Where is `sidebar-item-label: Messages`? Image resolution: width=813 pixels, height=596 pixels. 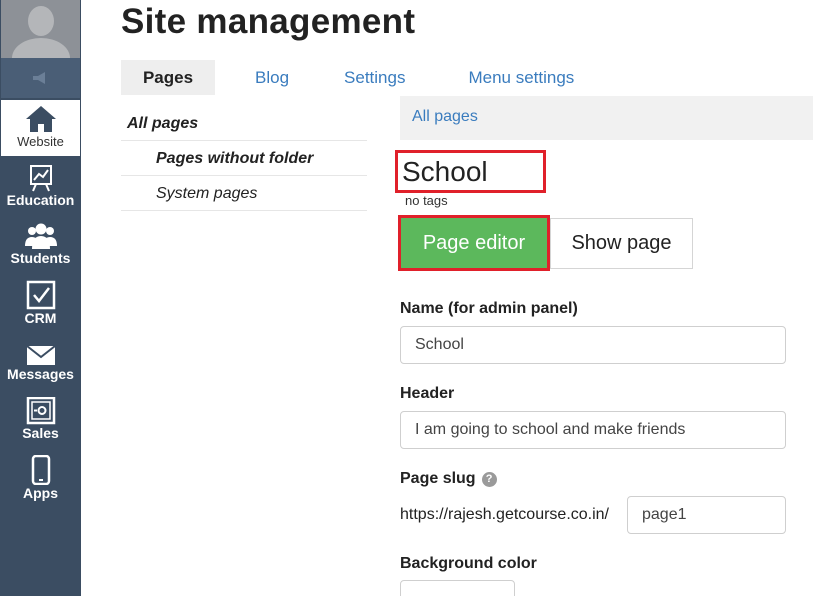
sidebar-item-label: Messages is located at coordinates (40, 374).